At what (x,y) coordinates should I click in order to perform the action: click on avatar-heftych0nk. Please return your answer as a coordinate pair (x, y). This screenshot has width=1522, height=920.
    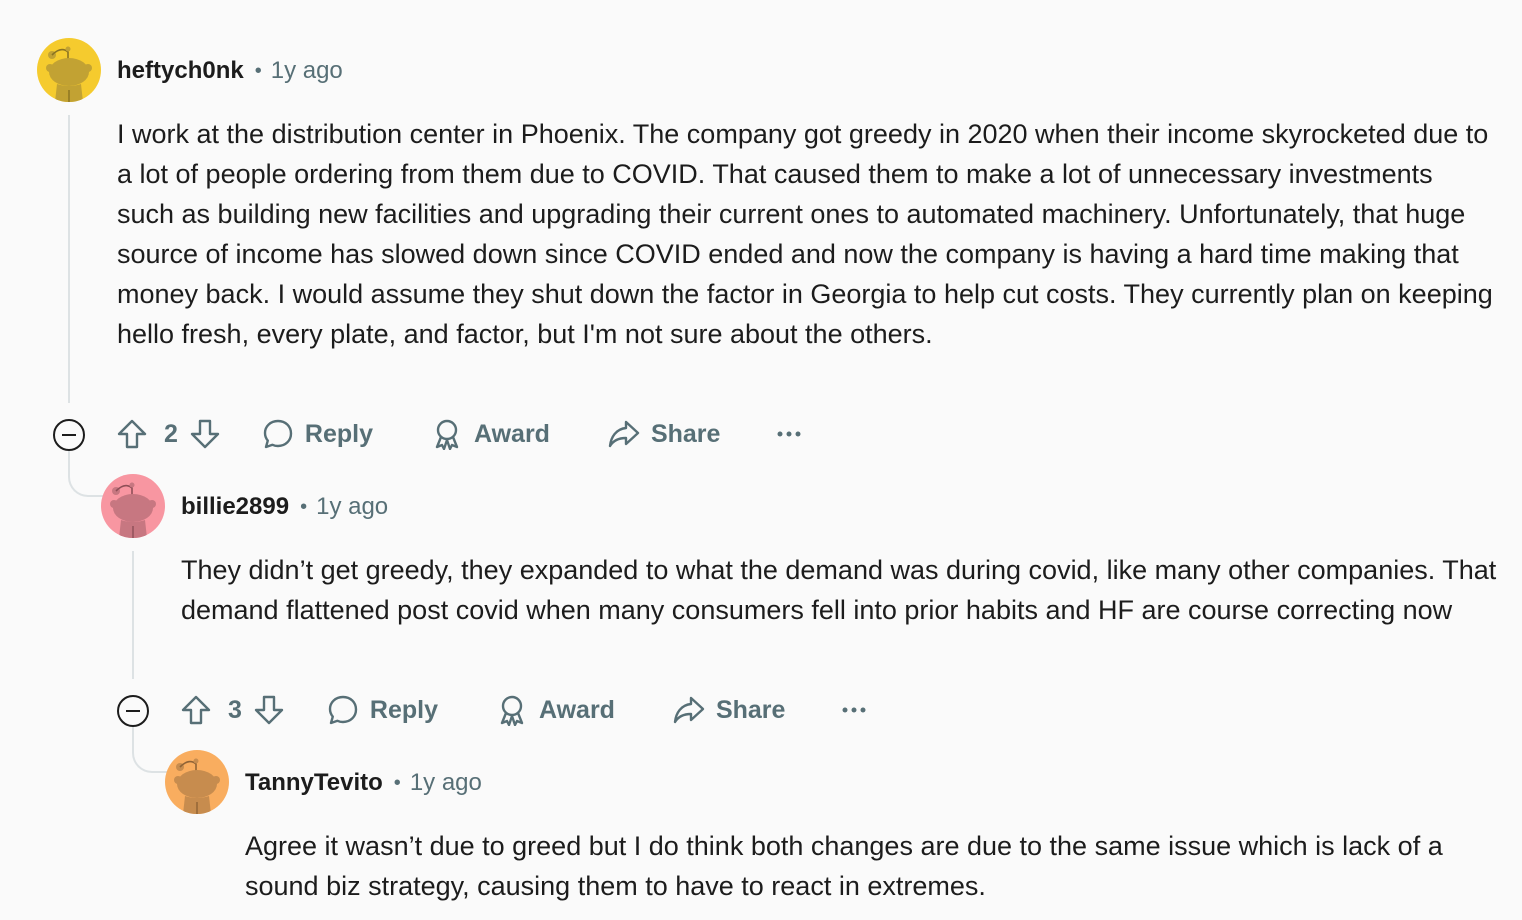
    Looking at the image, I should click on (69, 70).